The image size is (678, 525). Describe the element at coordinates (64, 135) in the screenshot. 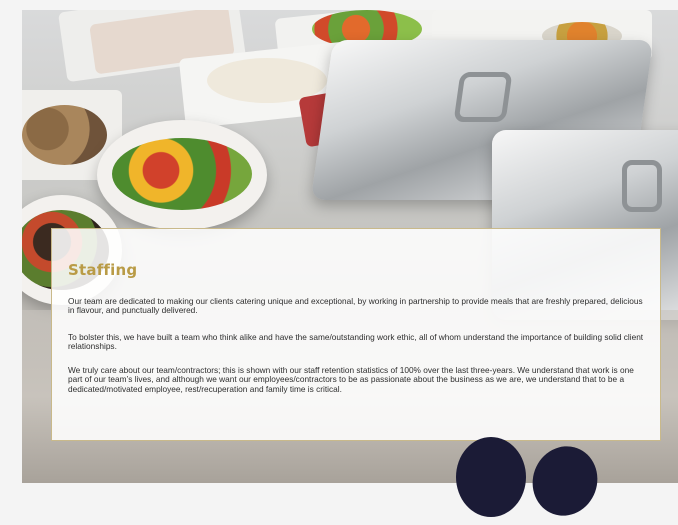

I see `mushroom-food` at that location.